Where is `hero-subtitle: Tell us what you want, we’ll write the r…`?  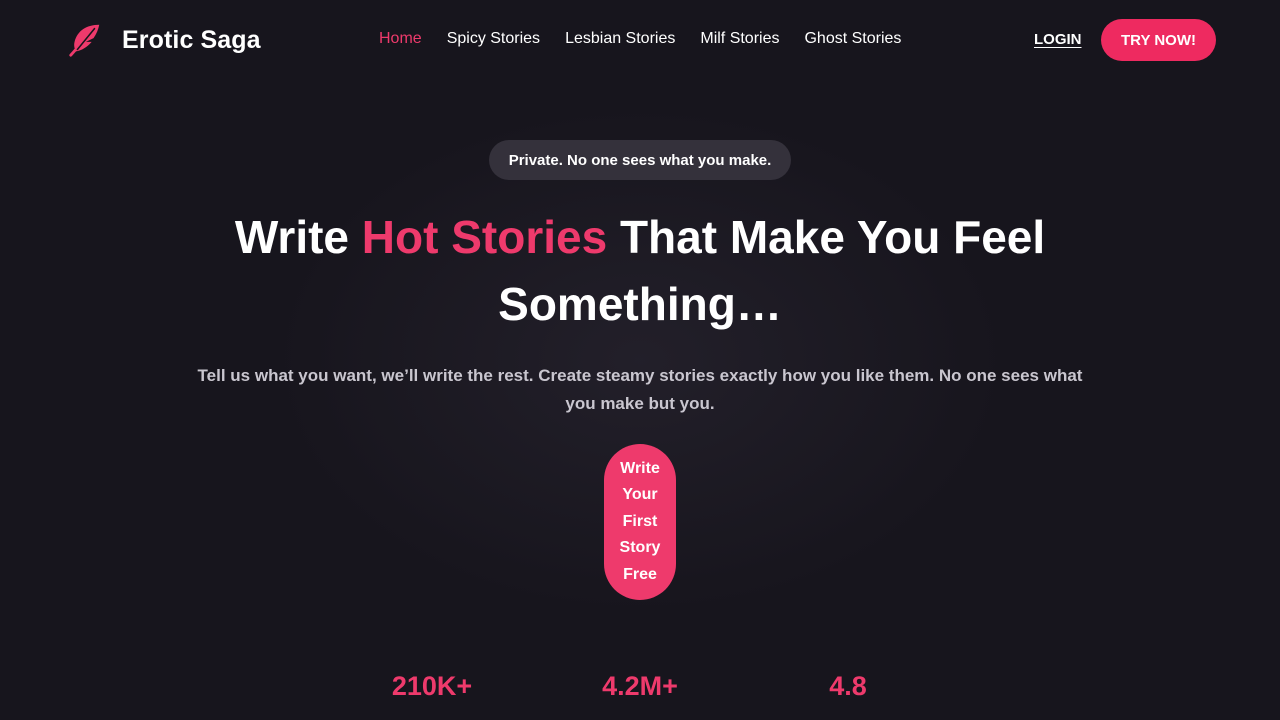
hero-subtitle: Tell us what you want, we’ll write the r… is located at coordinates (640, 389).